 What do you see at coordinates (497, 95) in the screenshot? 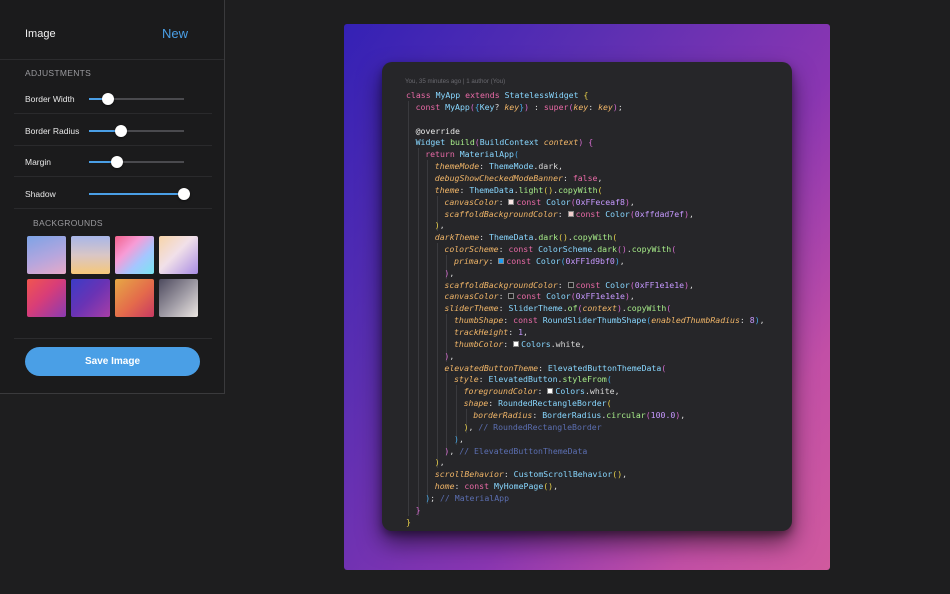
I see `code-line: class MyApp extends StatelessWidget {` at bounding box center [497, 95].